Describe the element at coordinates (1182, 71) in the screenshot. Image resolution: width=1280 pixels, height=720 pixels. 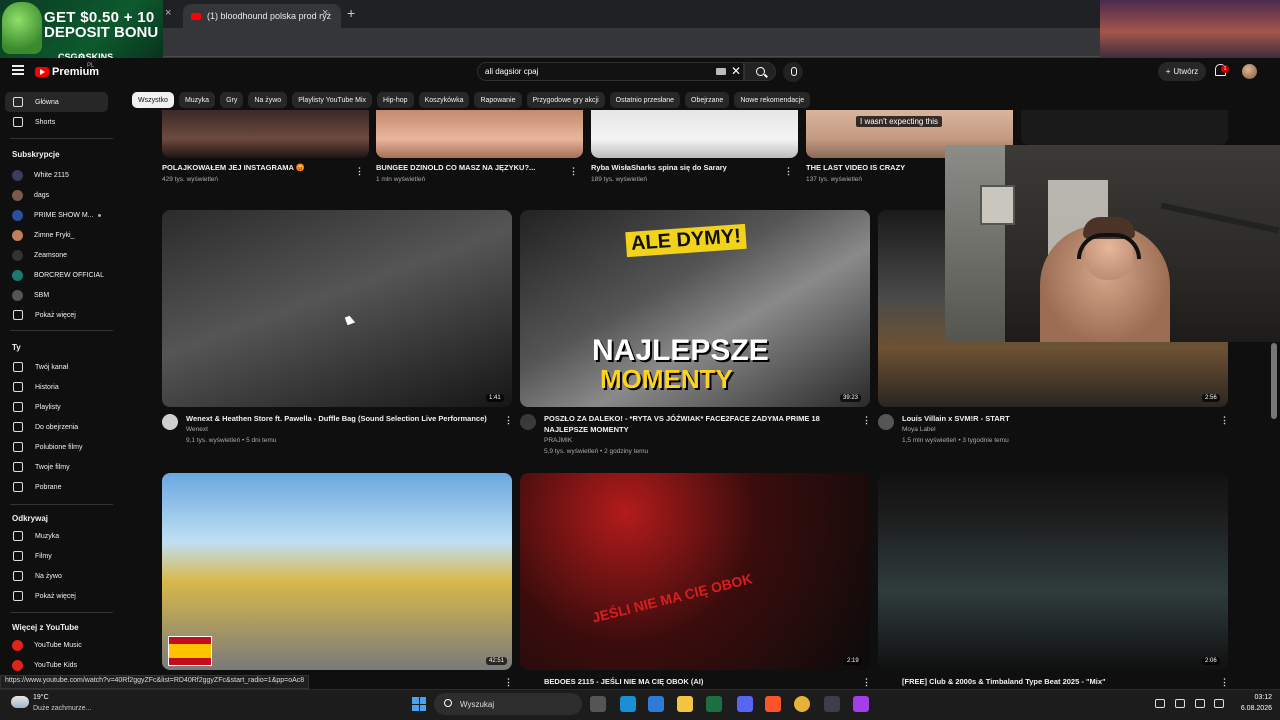
I see `create-button: + Utwórz` at that location.